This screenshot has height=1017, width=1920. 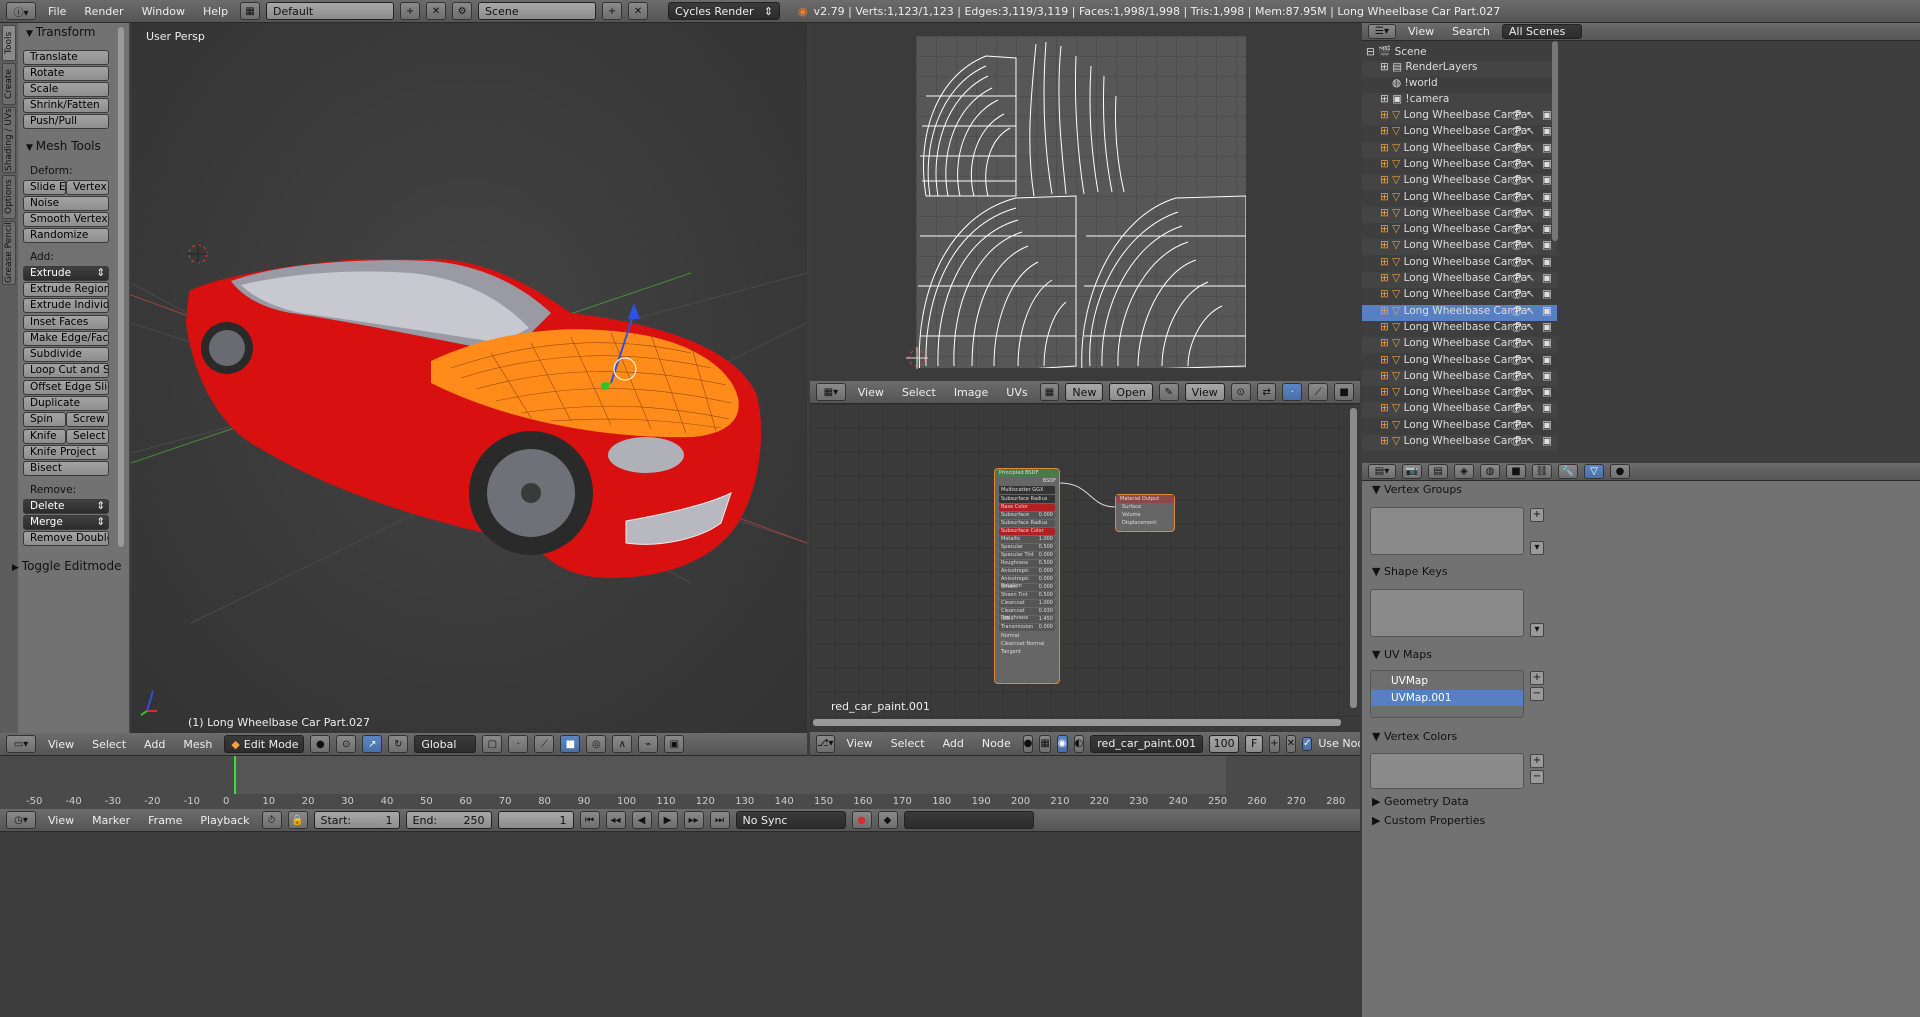 I want to click on next-keyframe-icon: ▸▸, so click(x=693, y=820).